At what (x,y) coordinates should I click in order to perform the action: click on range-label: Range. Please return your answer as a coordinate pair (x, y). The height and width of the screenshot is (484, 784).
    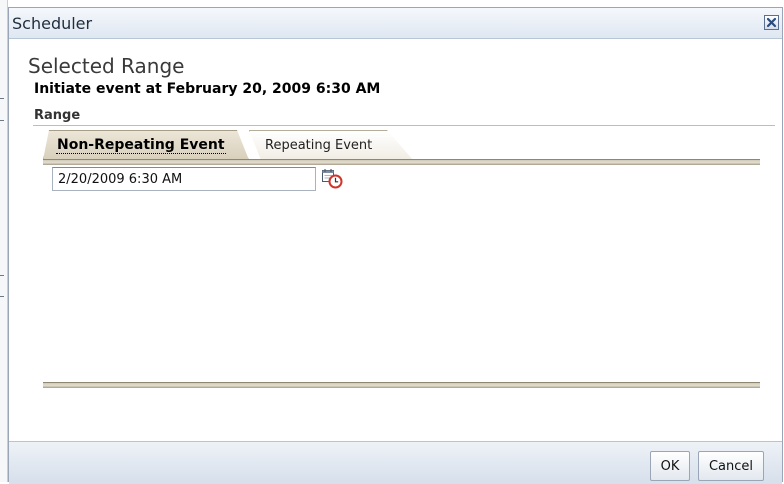
    Looking at the image, I should click on (57, 115).